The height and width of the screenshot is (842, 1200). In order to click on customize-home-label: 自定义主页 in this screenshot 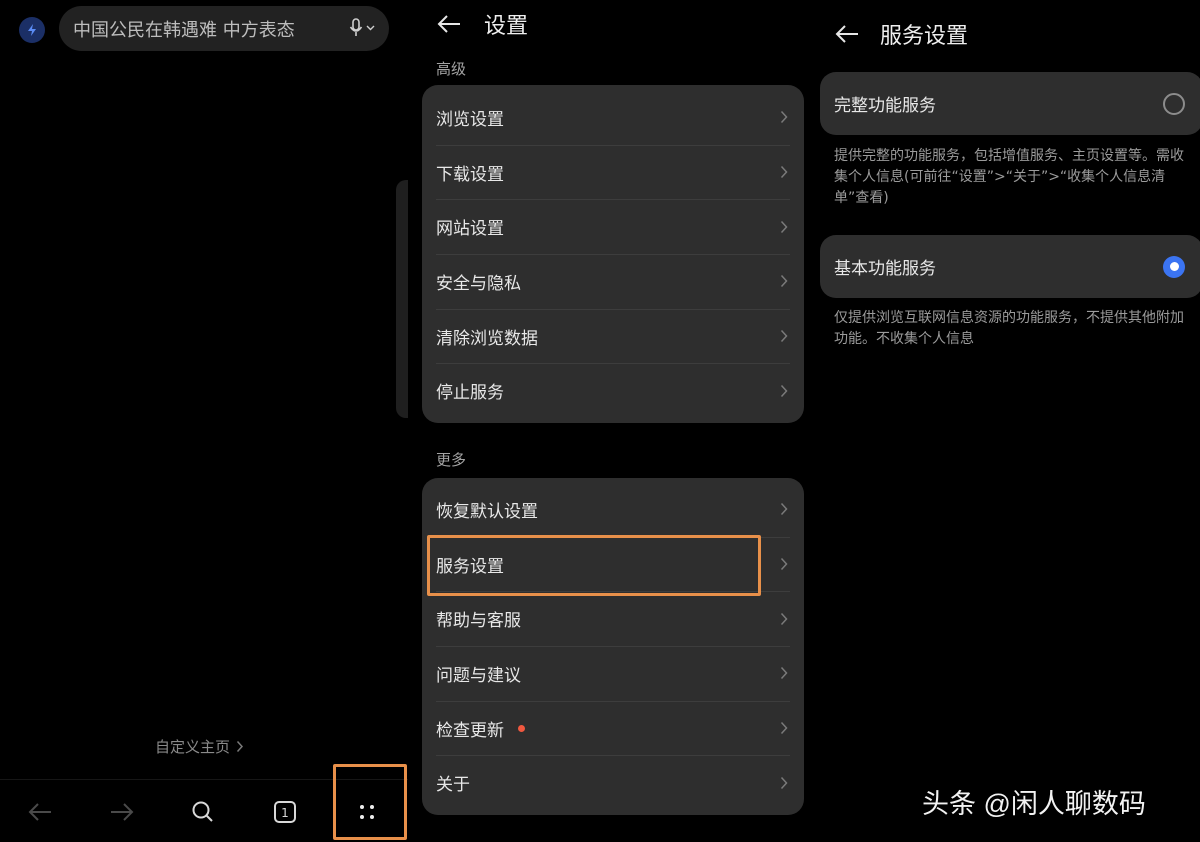, I will do `click(193, 747)`.